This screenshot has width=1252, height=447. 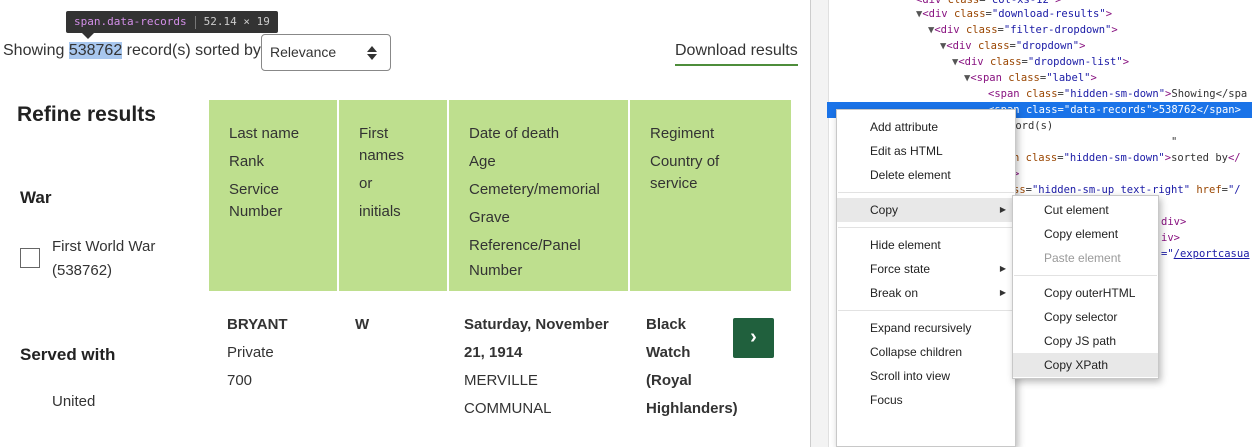 I want to click on column-header-first-names: First names or initials, so click(x=393, y=195).